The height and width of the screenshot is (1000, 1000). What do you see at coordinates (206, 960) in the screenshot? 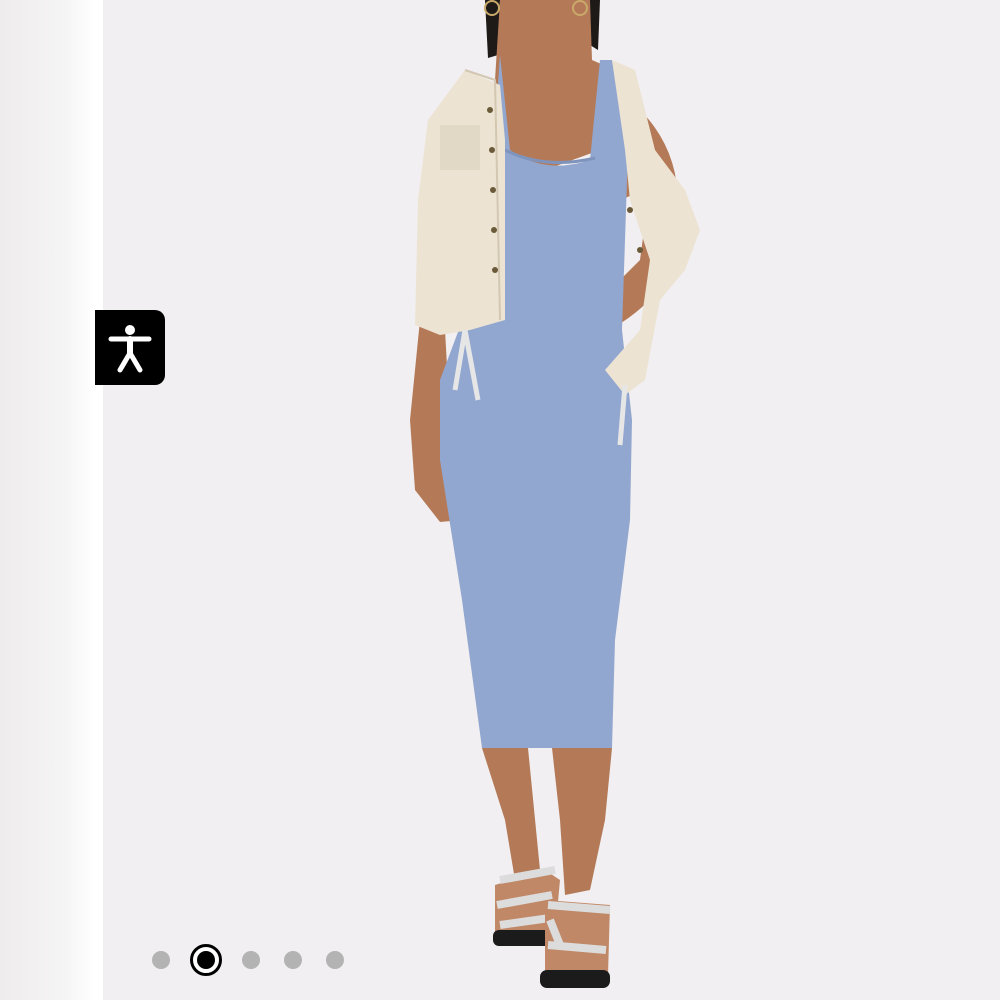
I see `carousel-dot-2-active` at bounding box center [206, 960].